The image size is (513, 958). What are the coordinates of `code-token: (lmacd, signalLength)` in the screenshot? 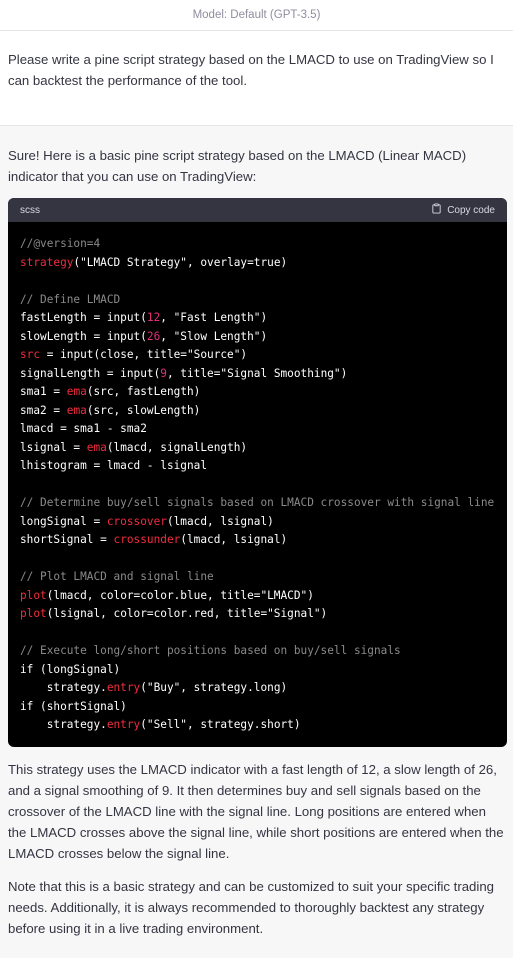 It's located at (177, 447).